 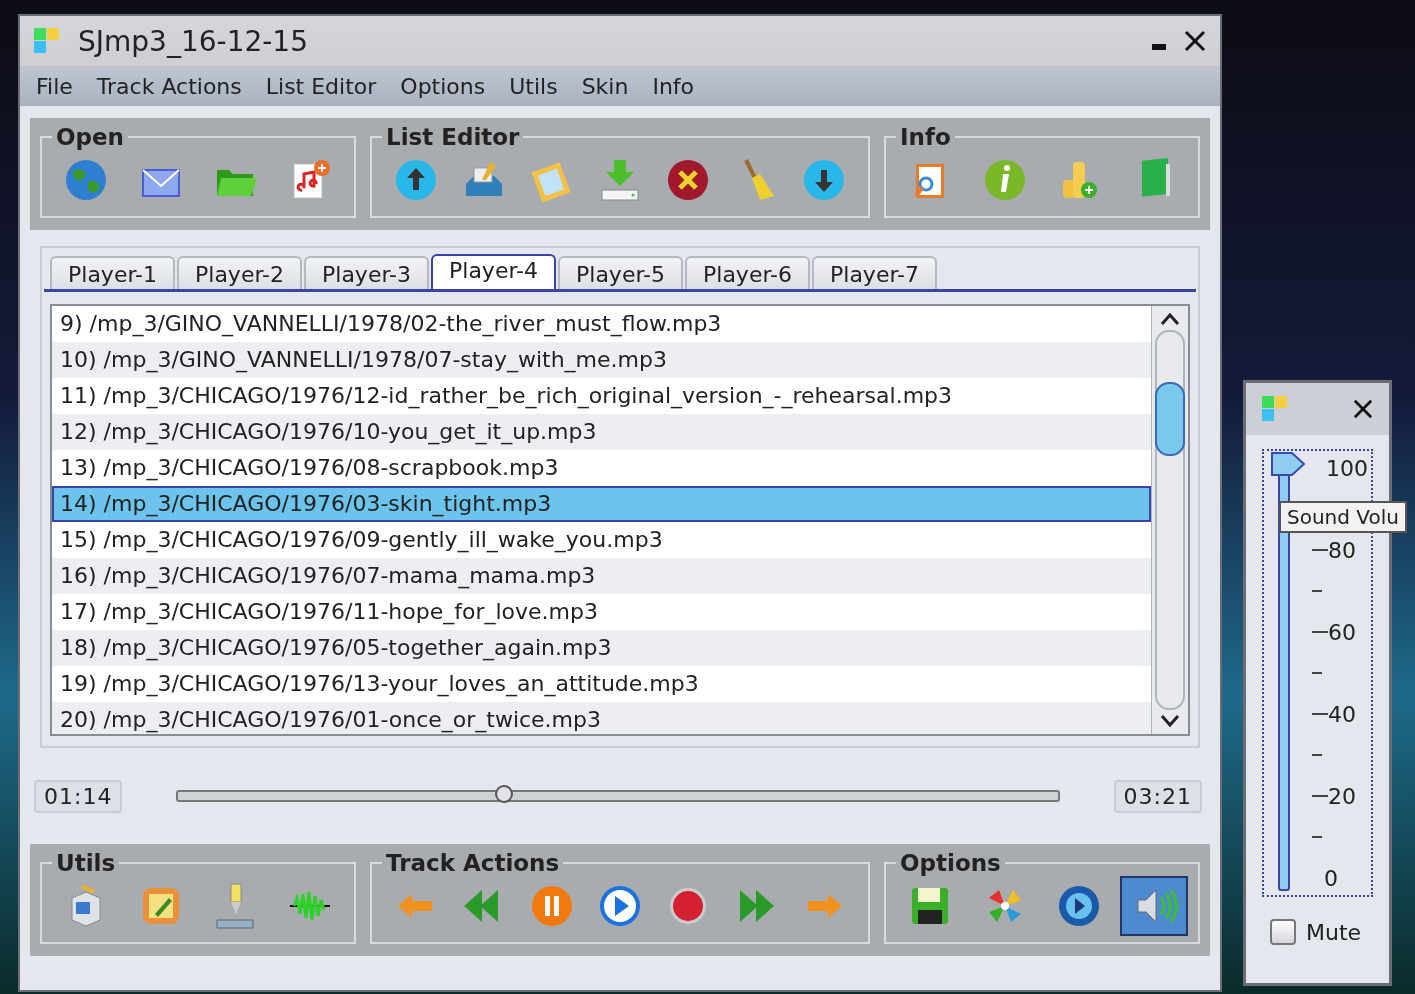 What do you see at coordinates (78, 796) in the screenshot?
I see `elapsed-time: 01:14` at bounding box center [78, 796].